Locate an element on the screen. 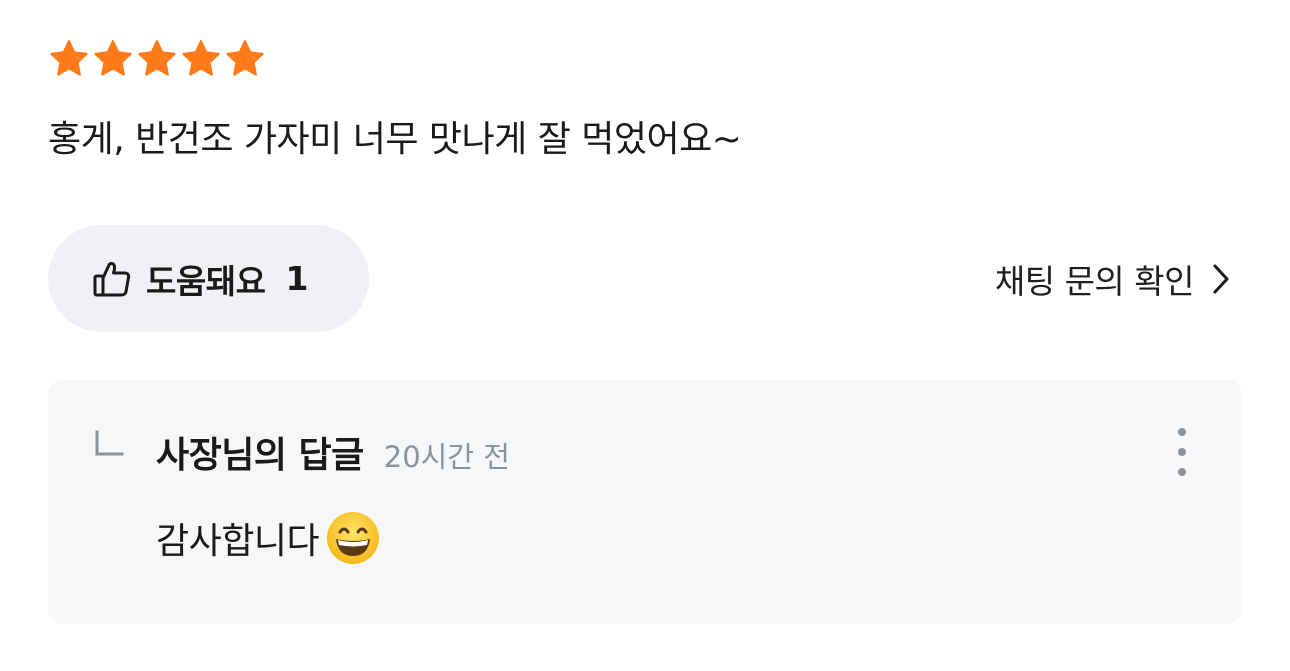  helpful-count: 1 is located at coordinates (297, 278).